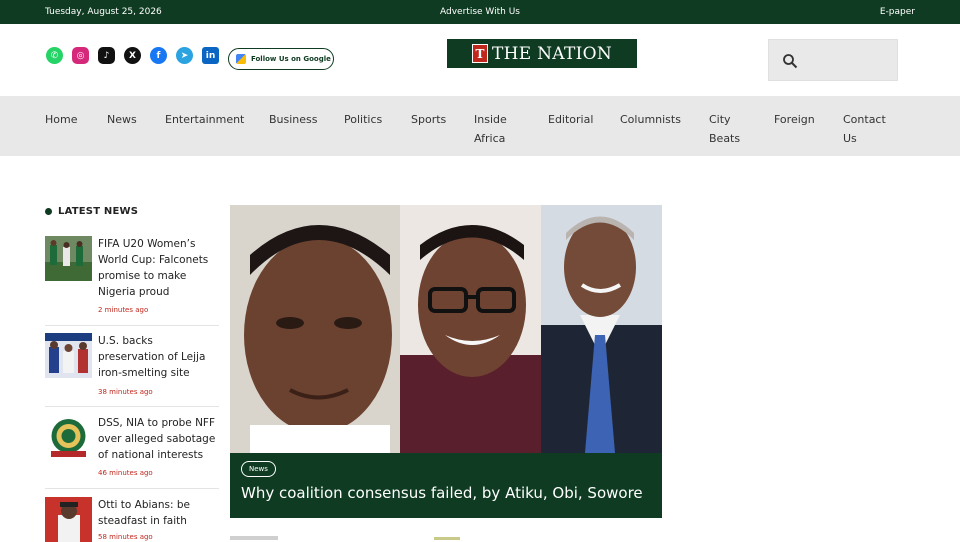  I want to click on nav-contact-us: Contact Us, so click(868, 129).